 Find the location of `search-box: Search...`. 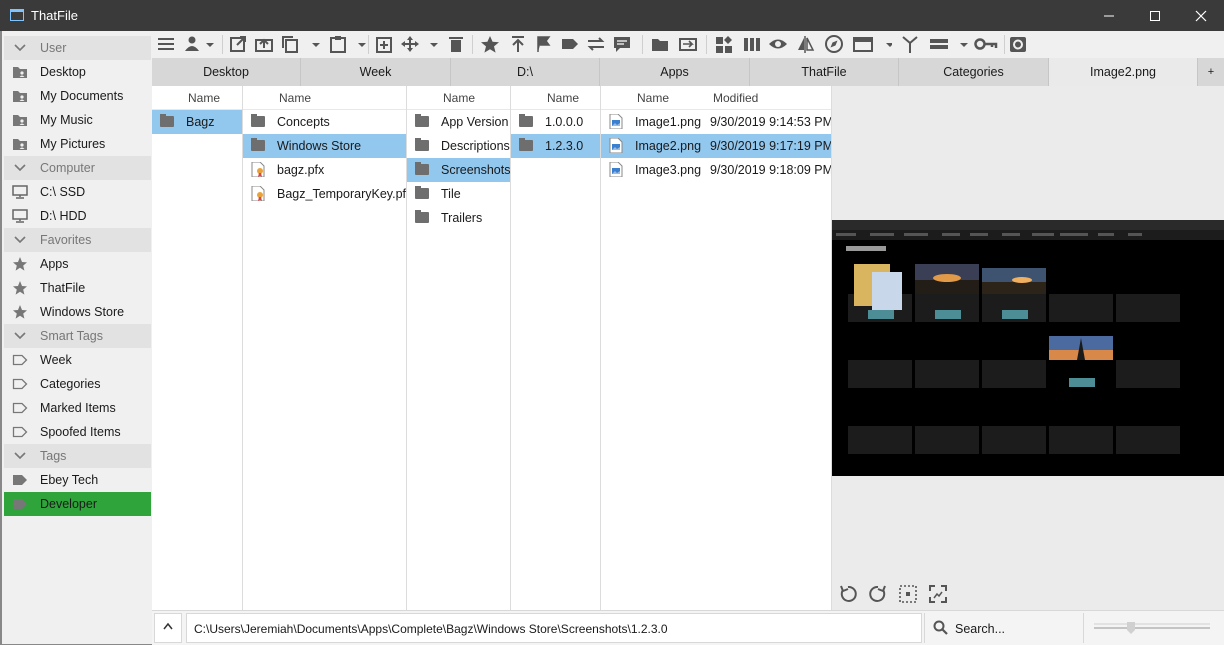

search-box: Search... is located at coordinates (1004, 628).